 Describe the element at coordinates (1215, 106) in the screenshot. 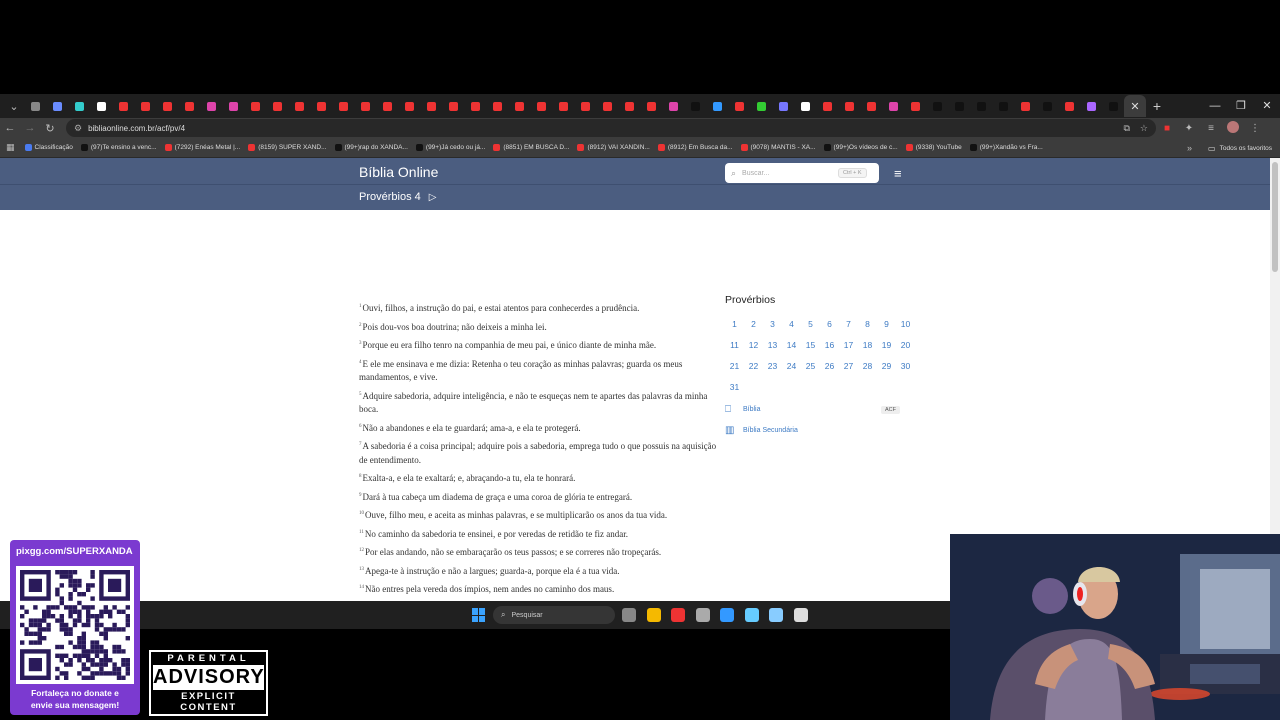

I see `minimize-icon: —` at that location.